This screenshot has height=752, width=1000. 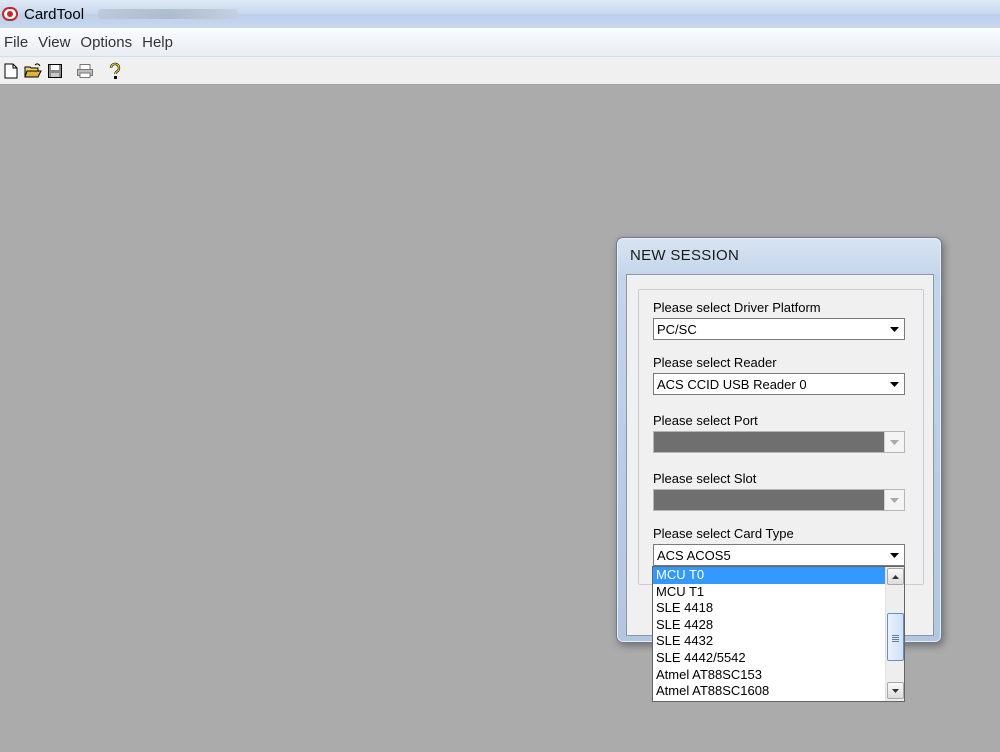 I want to click on driver-platform-value: PC/SC, so click(x=677, y=329).